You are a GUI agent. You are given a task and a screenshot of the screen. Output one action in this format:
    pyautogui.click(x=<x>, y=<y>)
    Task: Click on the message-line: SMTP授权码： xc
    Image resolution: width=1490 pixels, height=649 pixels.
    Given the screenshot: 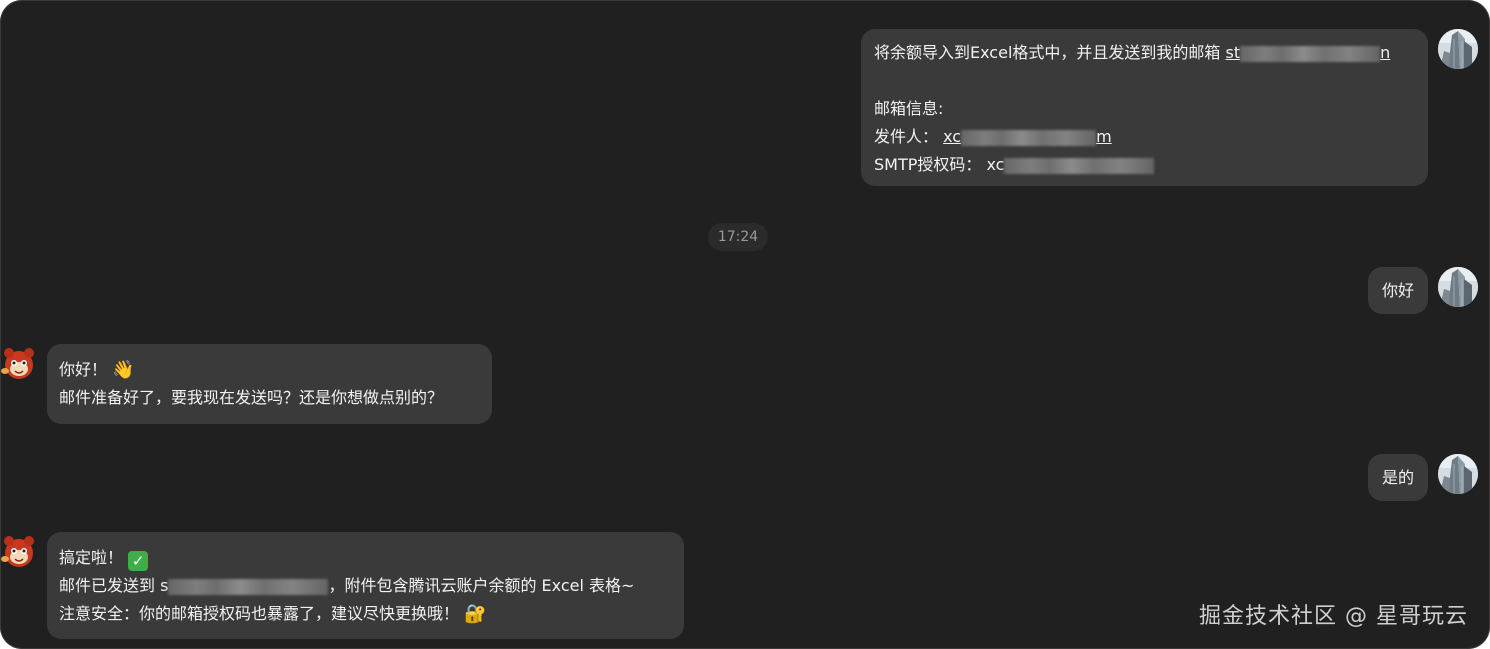 What is the action you would take?
    pyautogui.click(x=1145, y=165)
    